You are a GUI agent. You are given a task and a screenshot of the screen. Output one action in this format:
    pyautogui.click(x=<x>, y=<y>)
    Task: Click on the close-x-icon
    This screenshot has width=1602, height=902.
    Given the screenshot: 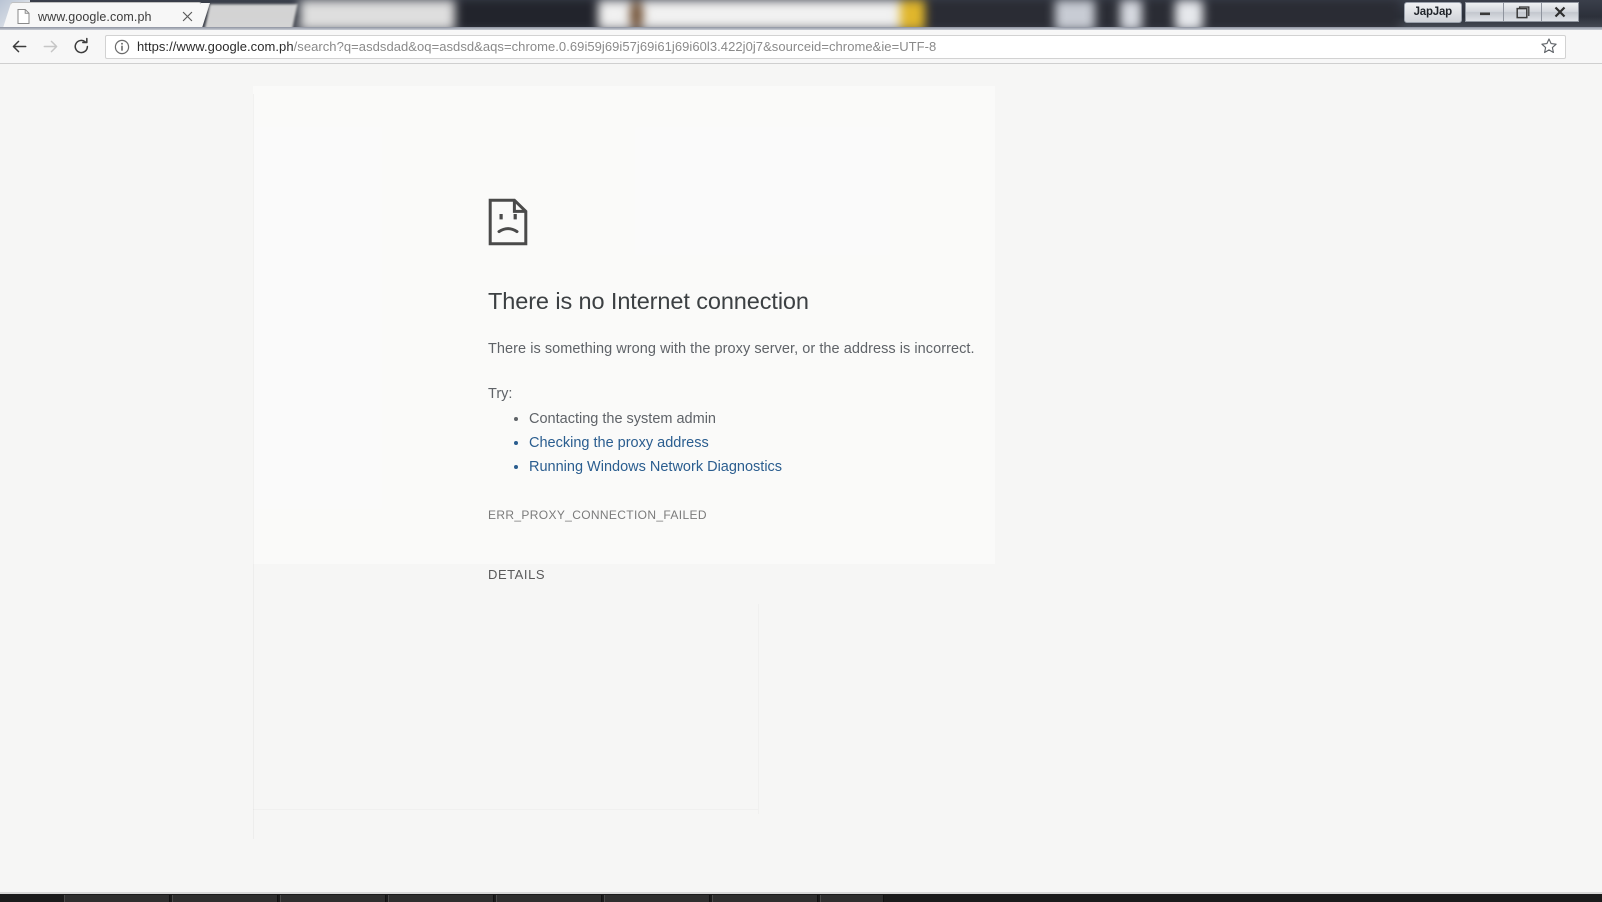 What is the action you would take?
    pyautogui.click(x=1560, y=12)
    